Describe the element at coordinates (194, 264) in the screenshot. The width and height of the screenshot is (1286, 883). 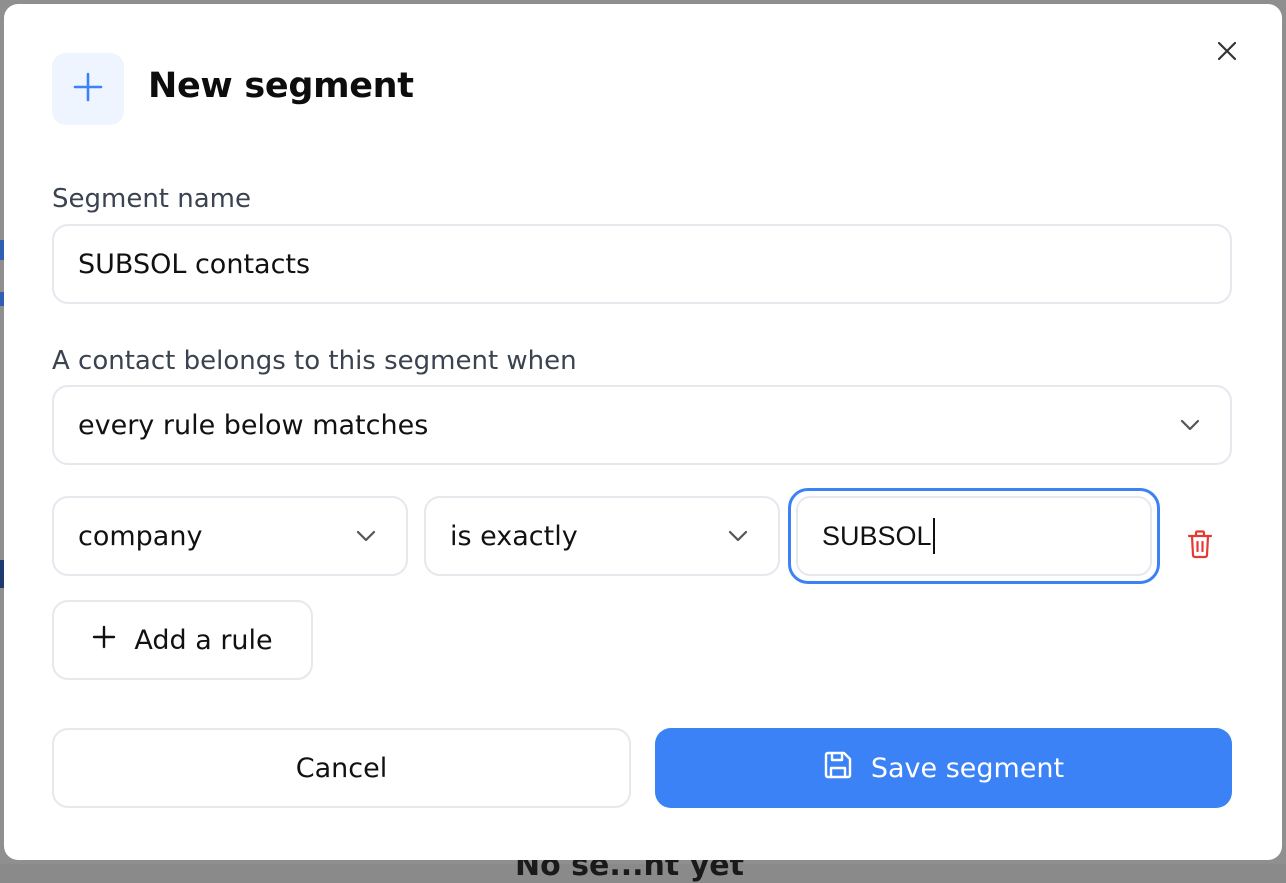
I see `segment-name-value: SUBSOL contacts` at that location.